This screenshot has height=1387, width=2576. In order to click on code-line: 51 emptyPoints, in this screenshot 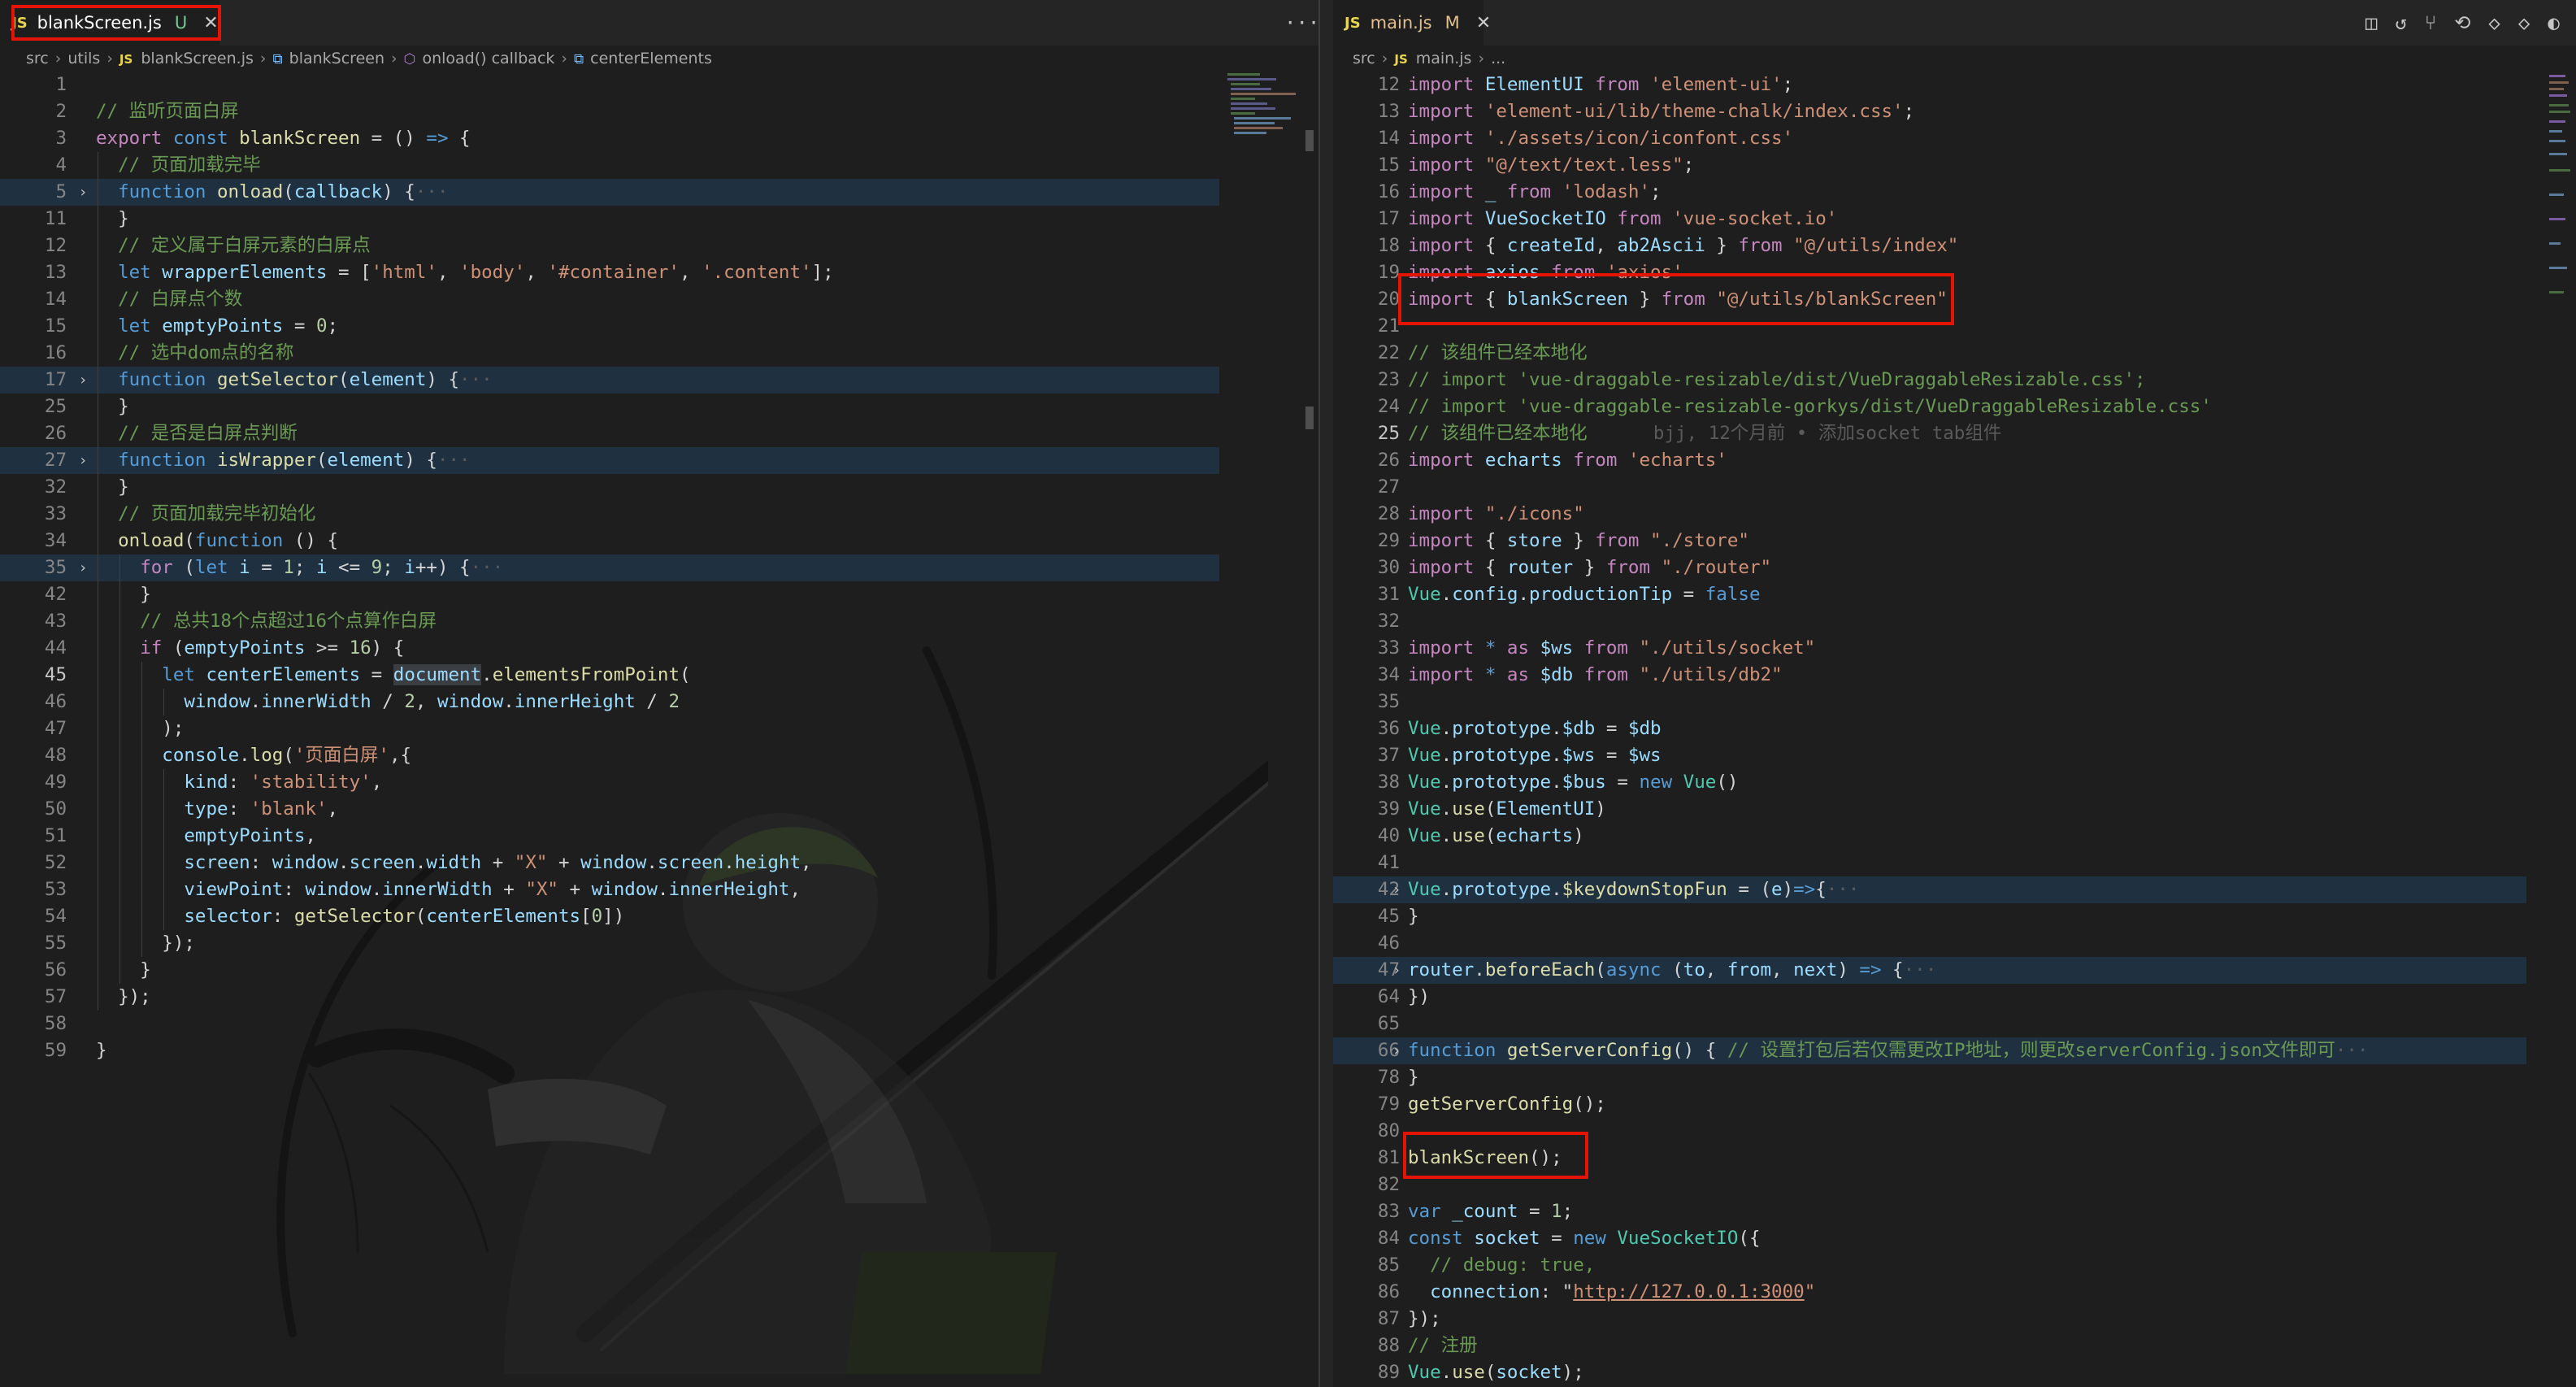, I will do `click(659, 836)`.